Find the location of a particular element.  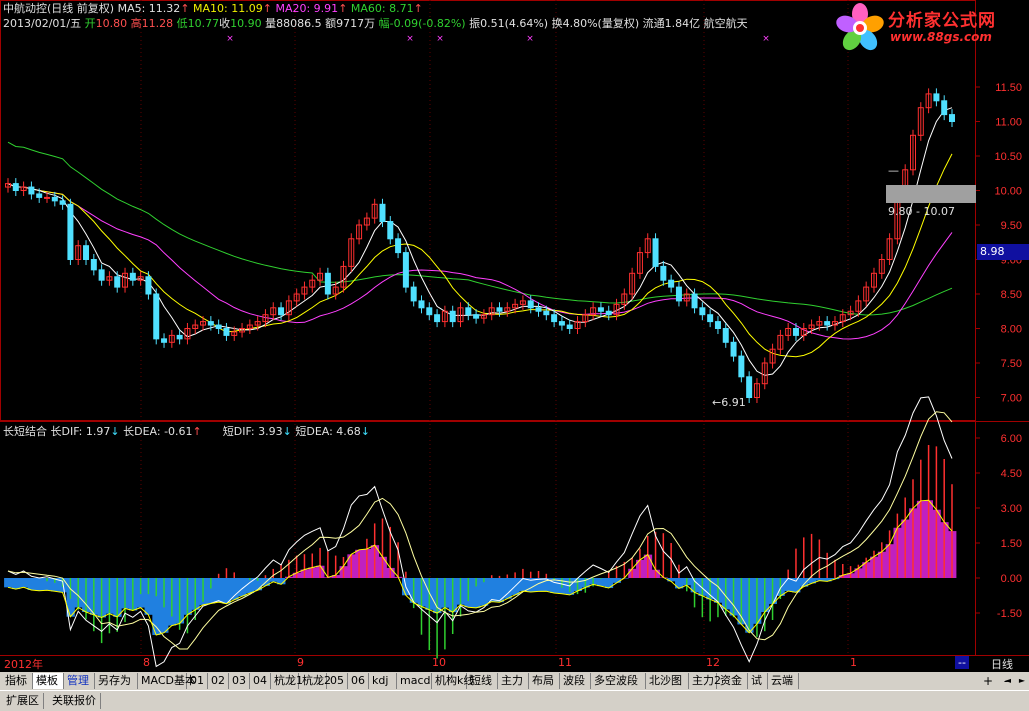

period-label: -- 日线 is located at coordinates (992, 664).